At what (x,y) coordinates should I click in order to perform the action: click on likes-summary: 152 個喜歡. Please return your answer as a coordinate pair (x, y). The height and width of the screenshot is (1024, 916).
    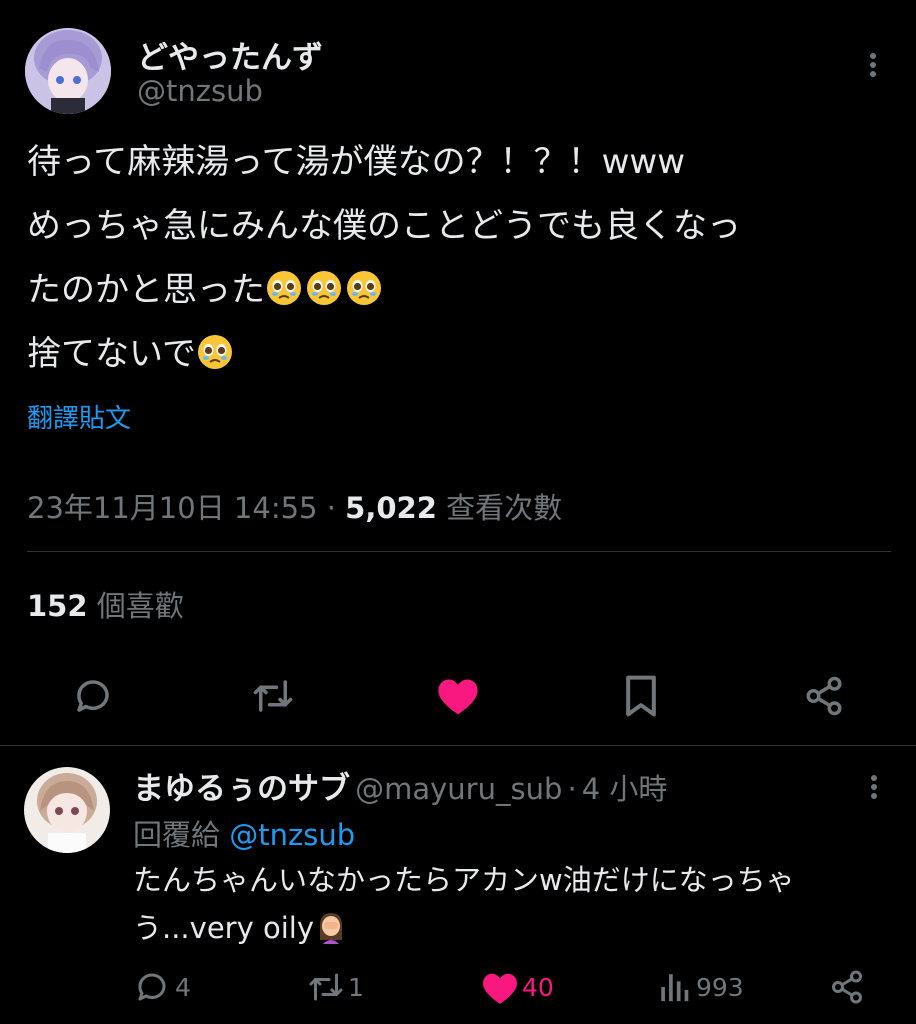
    Looking at the image, I should click on (105, 604).